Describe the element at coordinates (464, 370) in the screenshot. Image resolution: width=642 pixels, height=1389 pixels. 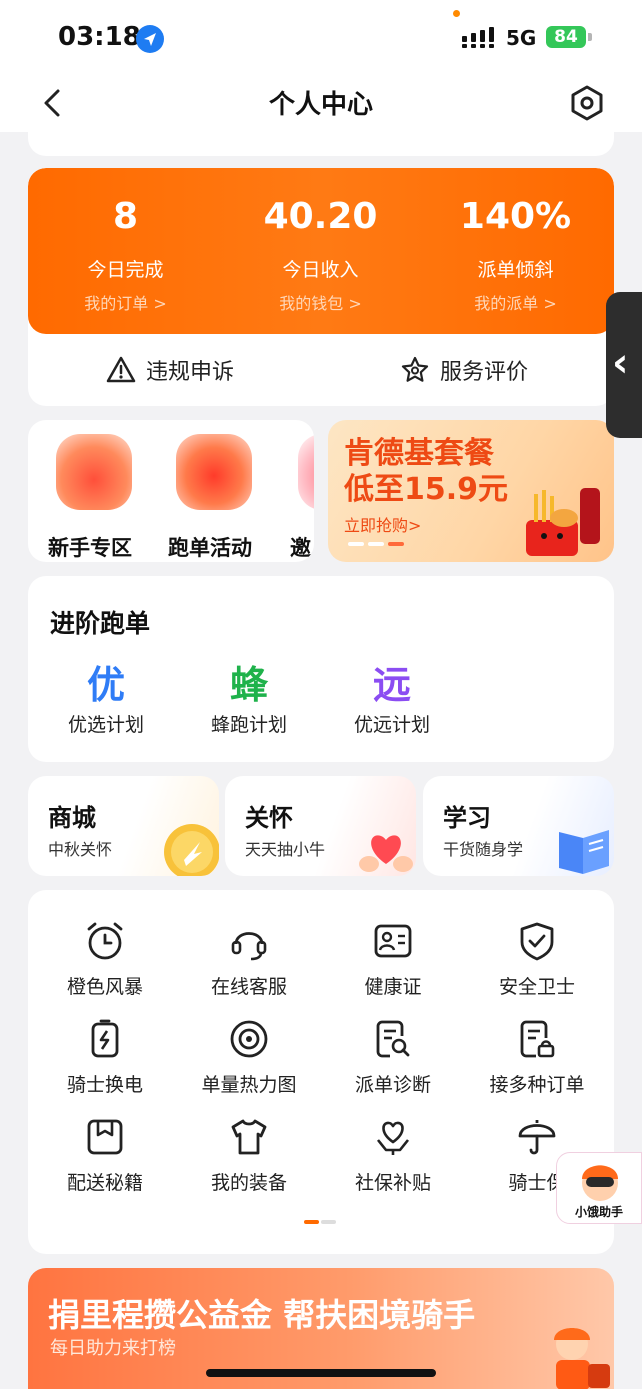
I see `service-review-button: 服务评价` at that location.